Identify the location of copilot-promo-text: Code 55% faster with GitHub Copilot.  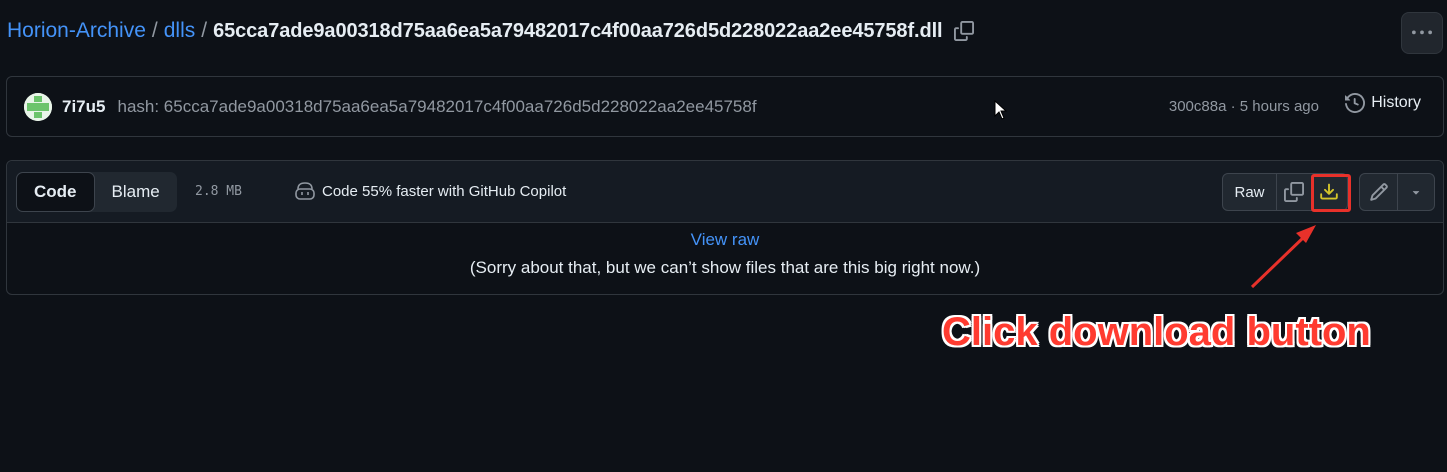
(444, 191).